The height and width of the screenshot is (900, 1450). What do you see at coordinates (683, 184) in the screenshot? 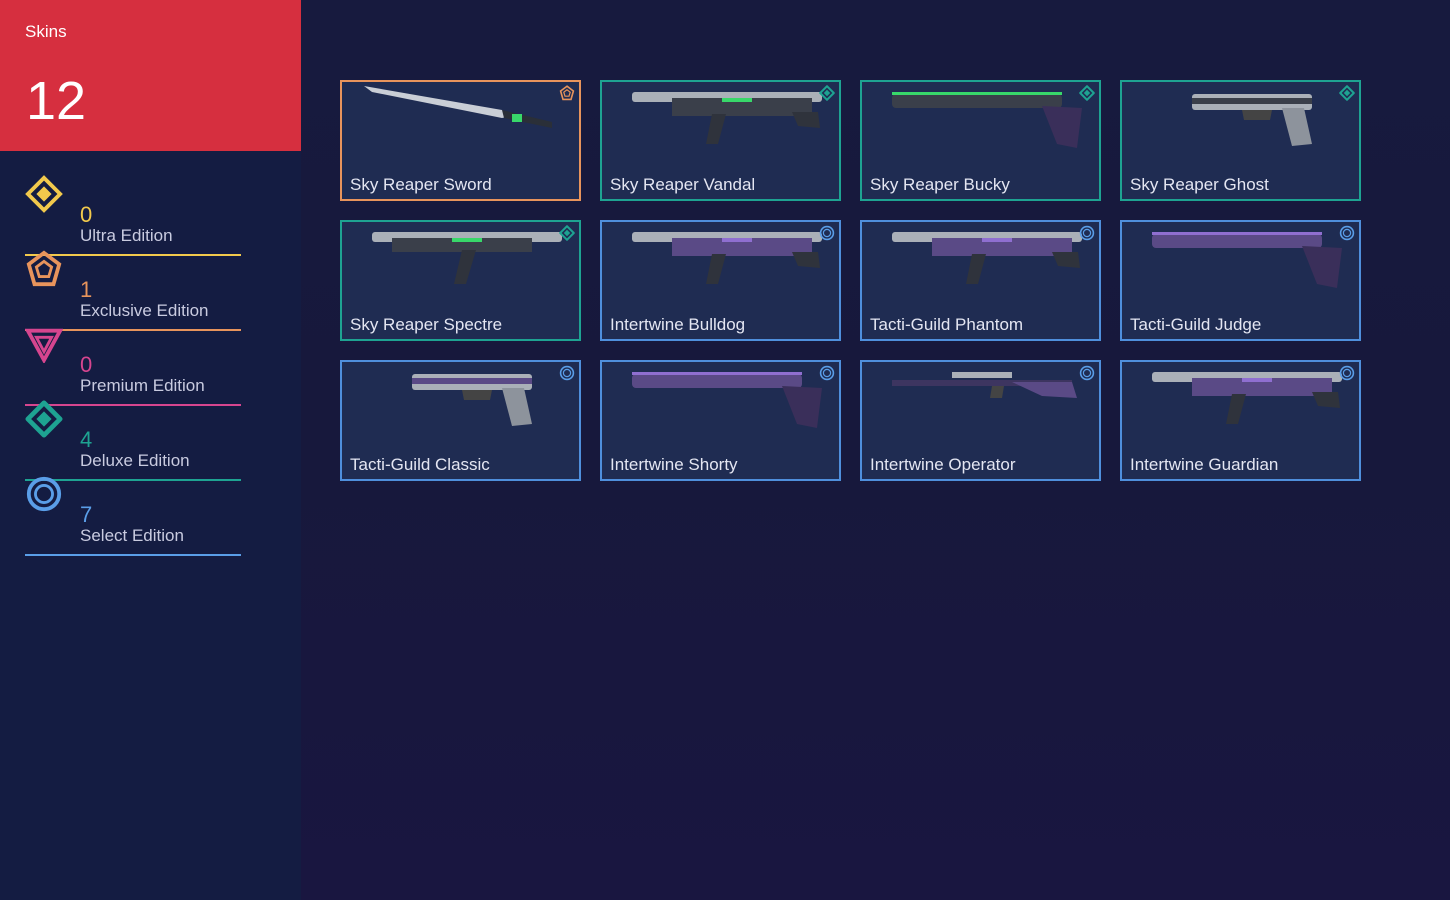
I see `skin-name: Sky Reaper Vandal` at bounding box center [683, 184].